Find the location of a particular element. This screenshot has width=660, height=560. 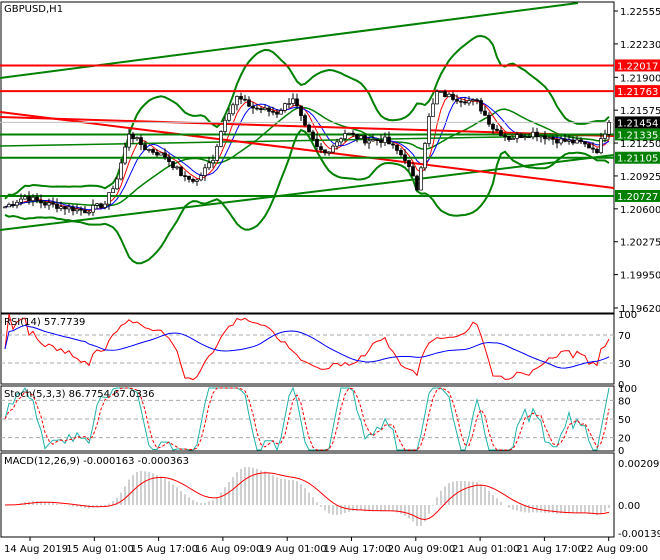

stoch-tick: 0 is located at coordinates (621, 451).